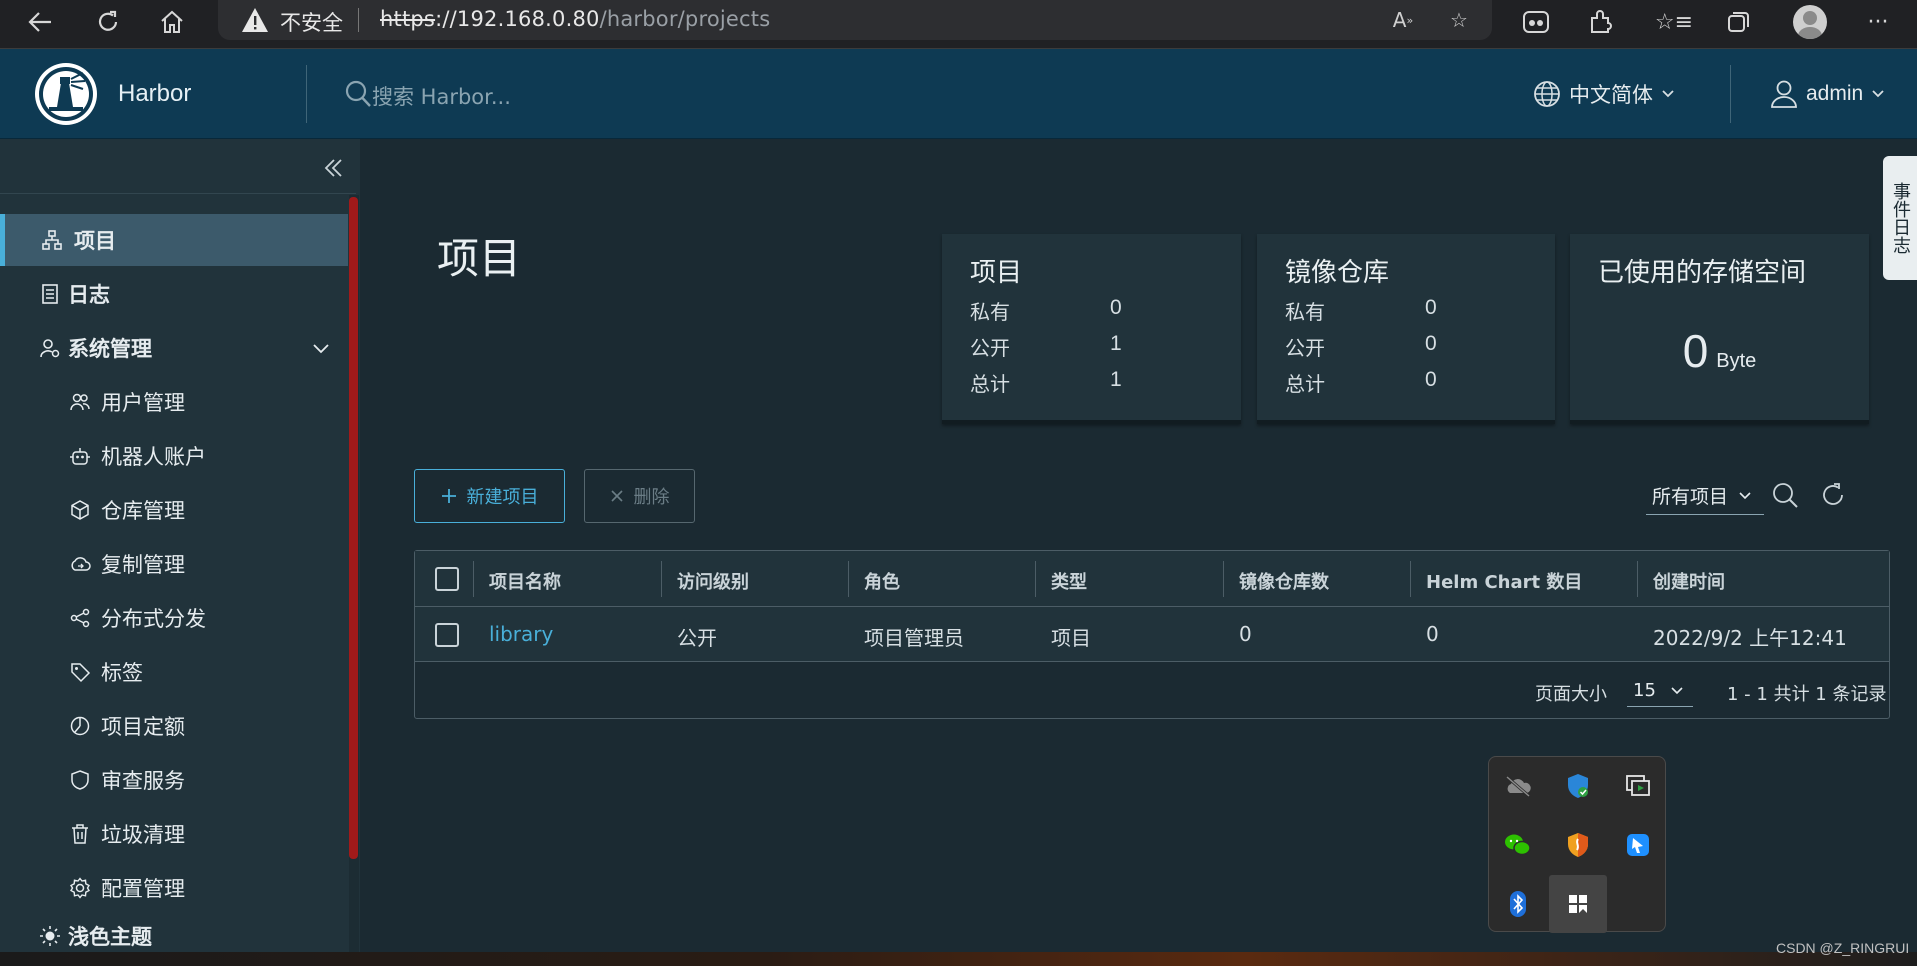 The width and height of the screenshot is (1917, 966). What do you see at coordinates (990, 348) in the screenshot?
I see `card-row-label: 公开` at bounding box center [990, 348].